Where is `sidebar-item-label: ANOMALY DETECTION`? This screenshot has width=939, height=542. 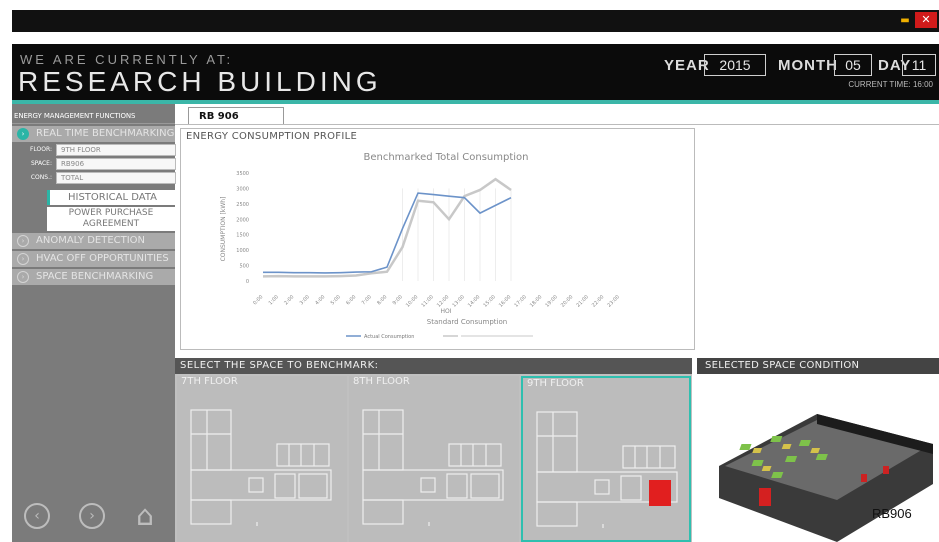 sidebar-item-label: ANOMALY DETECTION is located at coordinates (91, 240).